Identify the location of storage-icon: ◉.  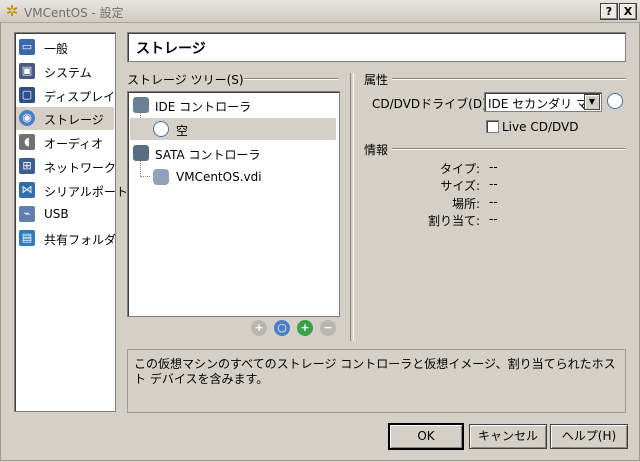
(27, 118).